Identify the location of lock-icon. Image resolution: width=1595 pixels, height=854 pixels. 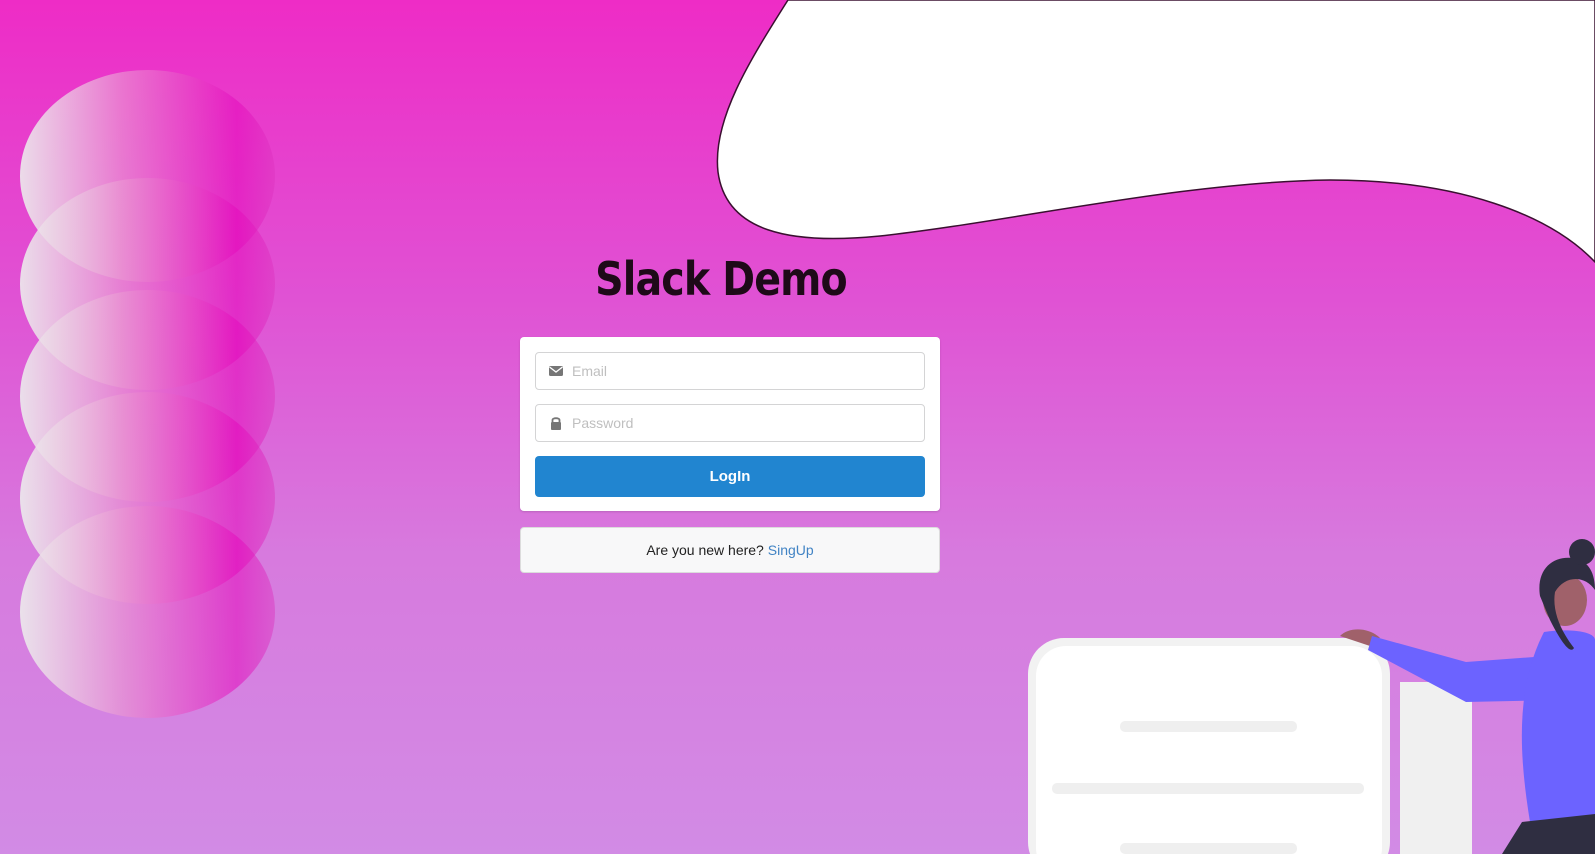
(556, 423).